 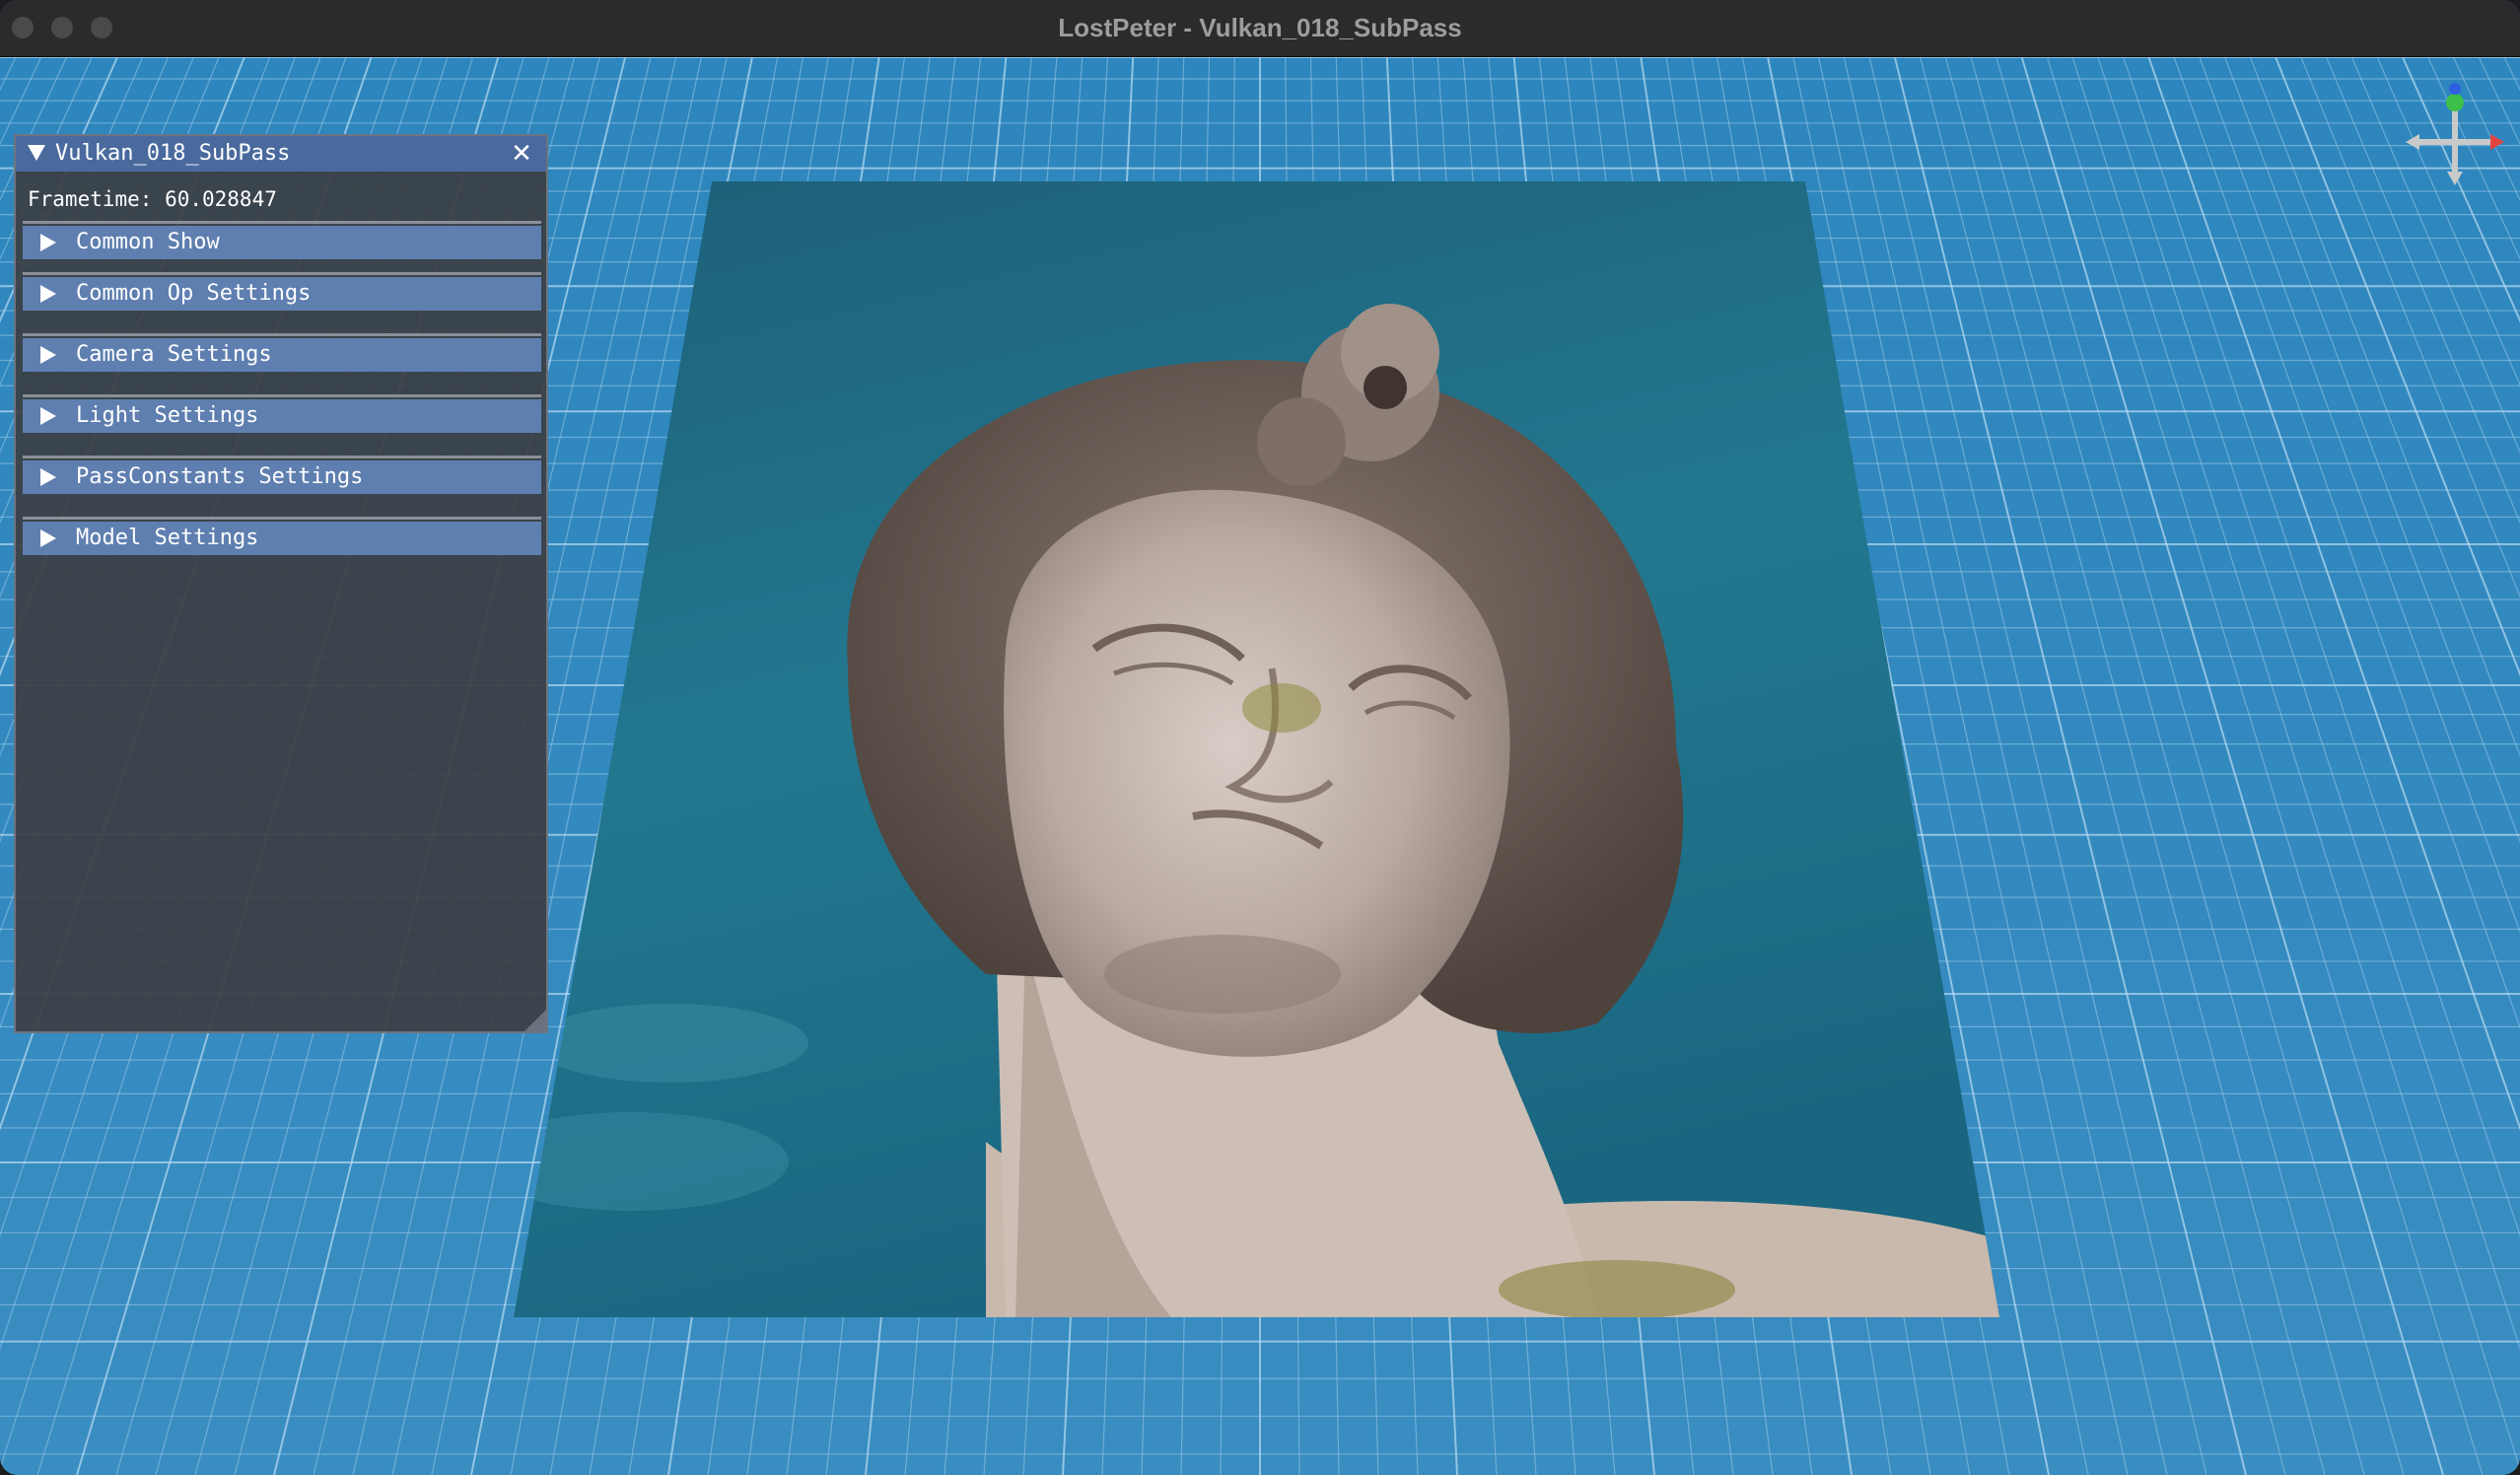 What do you see at coordinates (148, 242) in the screenshot?
I see `section-label: Common Show` at bounding box center [148, 242].